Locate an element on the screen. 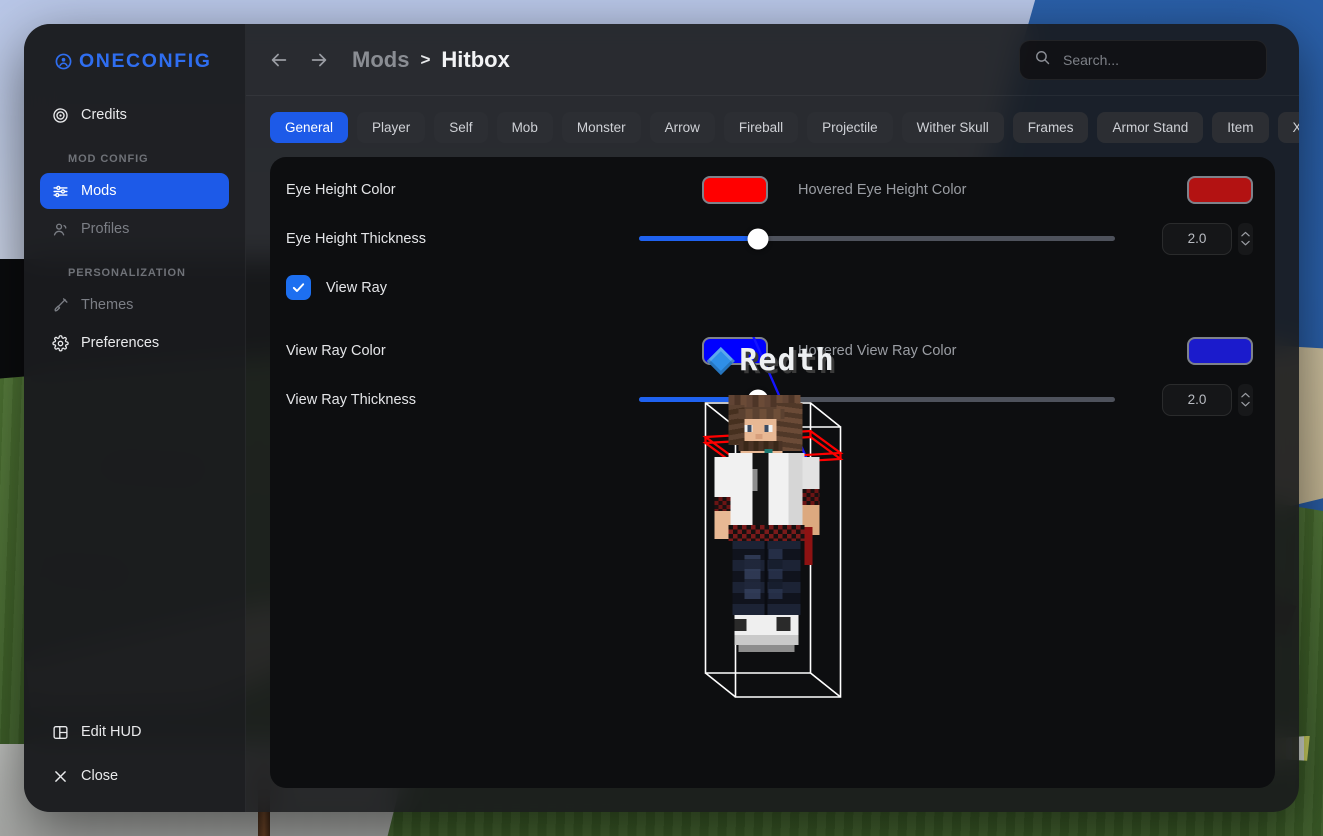  diamond-icon is located at coordinates (720, 360).